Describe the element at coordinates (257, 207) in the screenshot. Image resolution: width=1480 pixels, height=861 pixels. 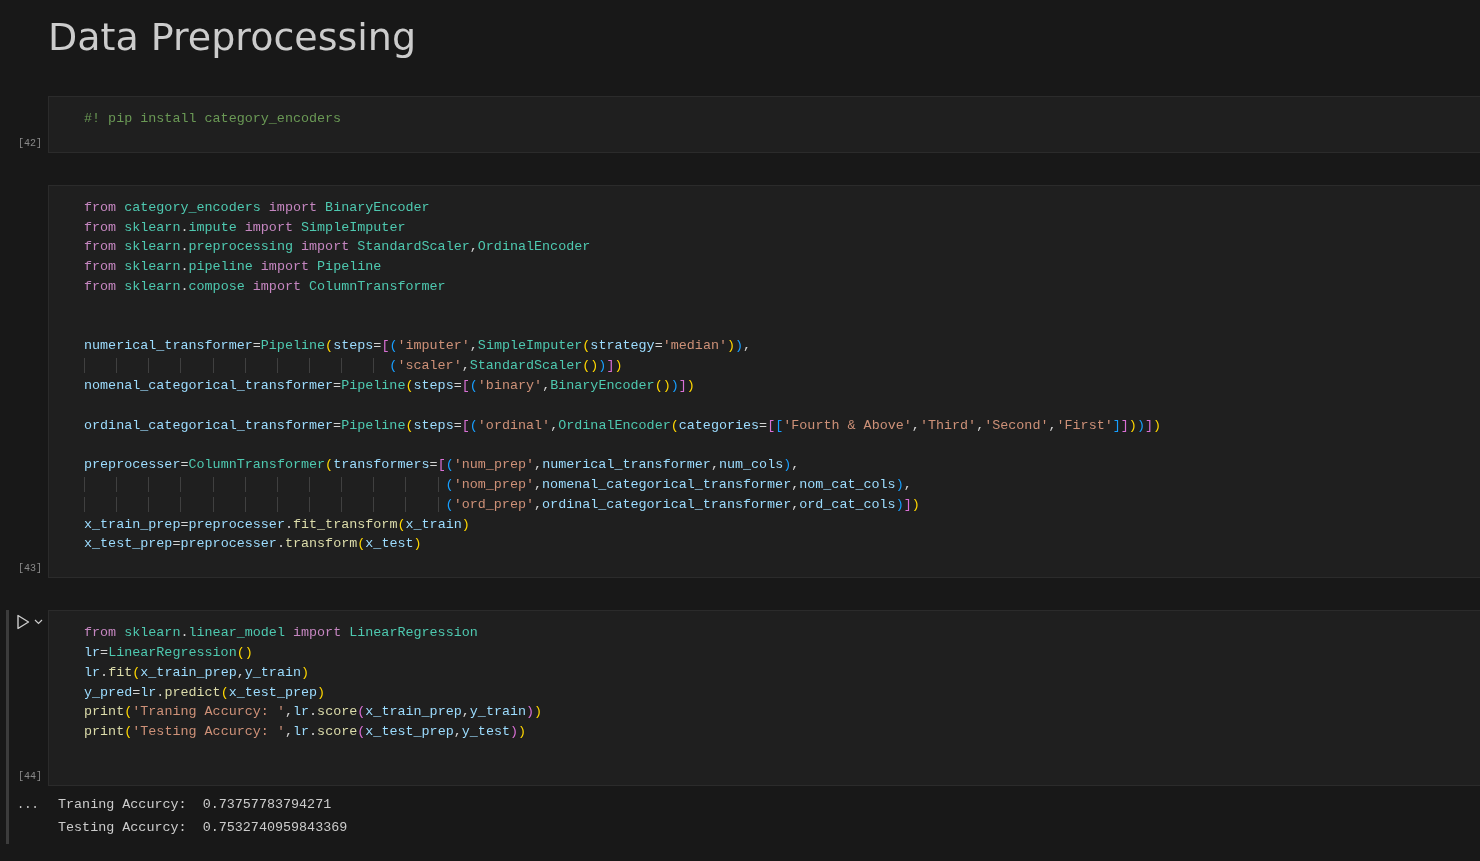
I see `code-line: from category_encoders import BinaryEncoder` at that location.